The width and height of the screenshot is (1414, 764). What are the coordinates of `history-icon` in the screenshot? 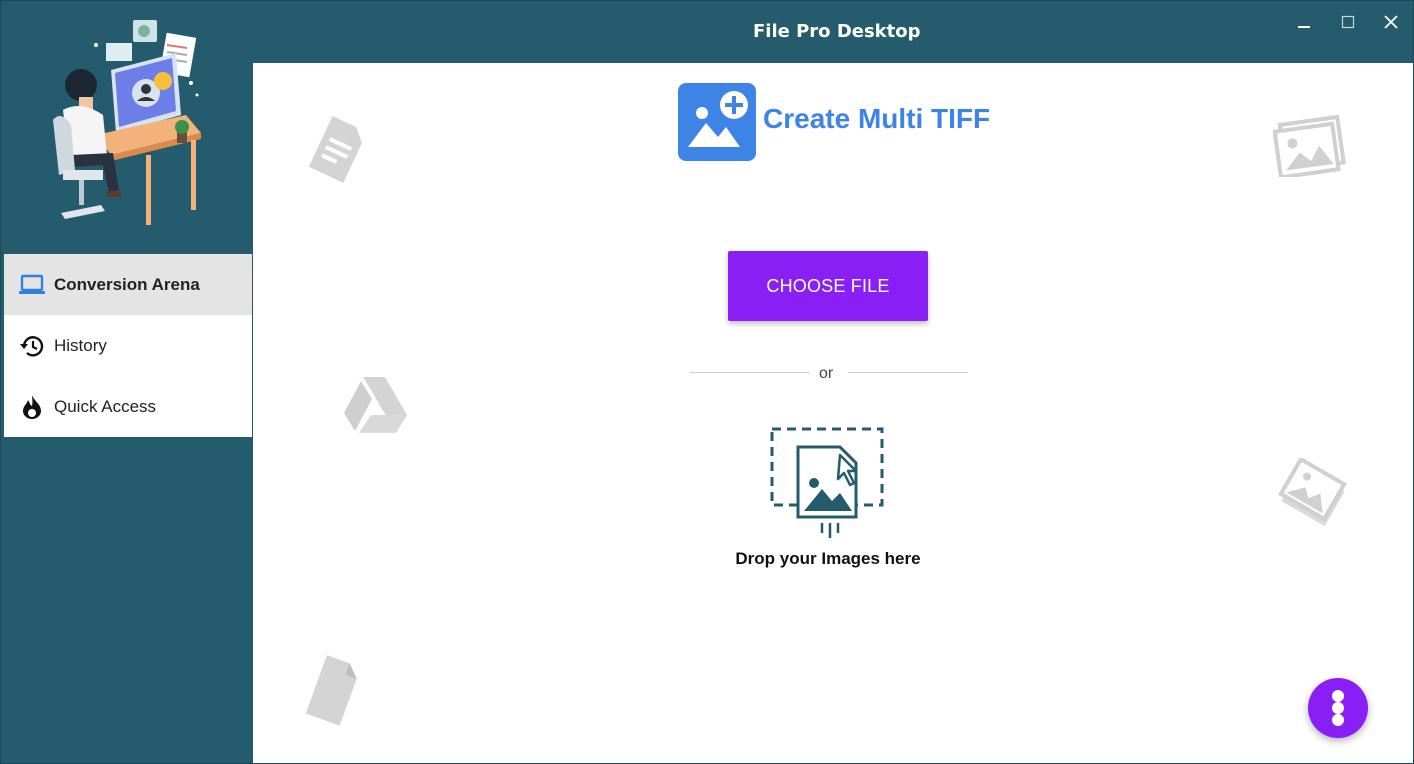 It's located at (32, 346).